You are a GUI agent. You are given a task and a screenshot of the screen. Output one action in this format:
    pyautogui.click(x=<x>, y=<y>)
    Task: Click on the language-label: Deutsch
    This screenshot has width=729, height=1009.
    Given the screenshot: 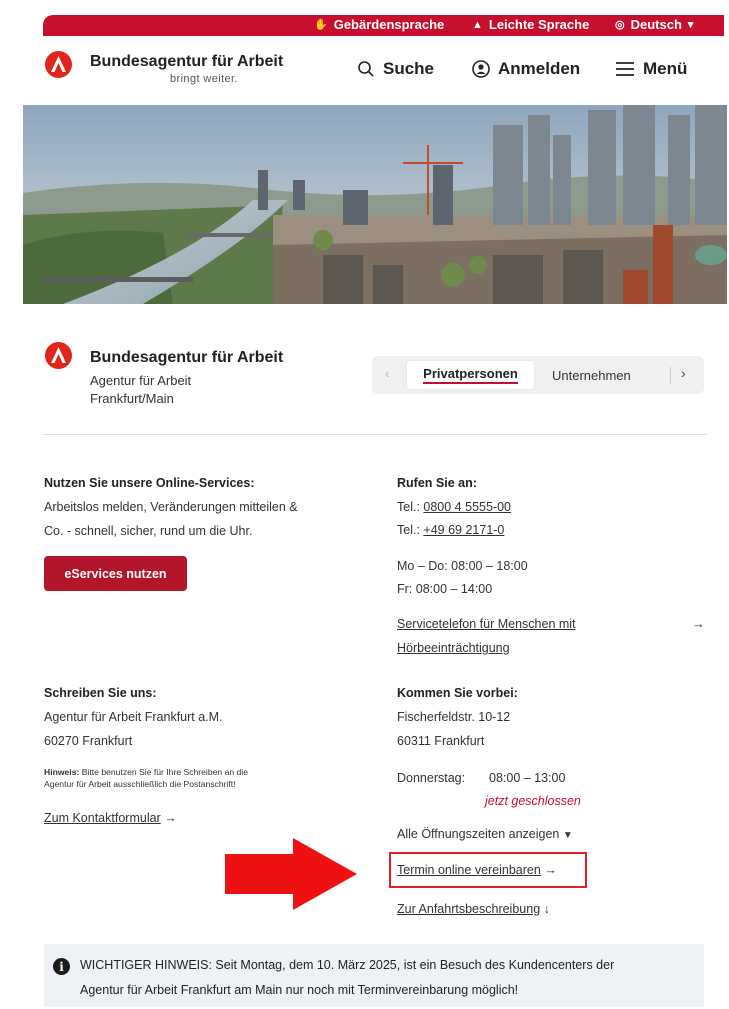 What is the action you would take?
    pyautogui.click(x=656, y=24)
    